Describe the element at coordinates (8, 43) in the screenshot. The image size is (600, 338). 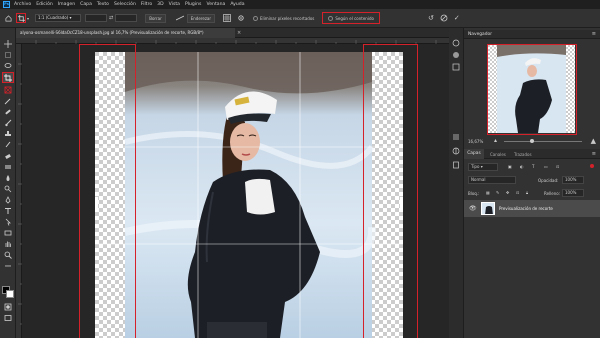
I see `move-tool-icon` at that location.